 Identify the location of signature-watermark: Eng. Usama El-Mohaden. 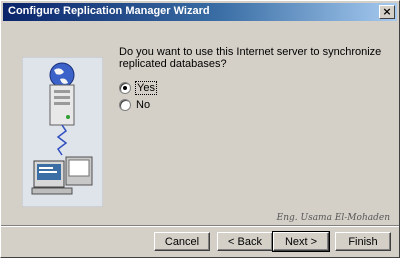
(333, 218).